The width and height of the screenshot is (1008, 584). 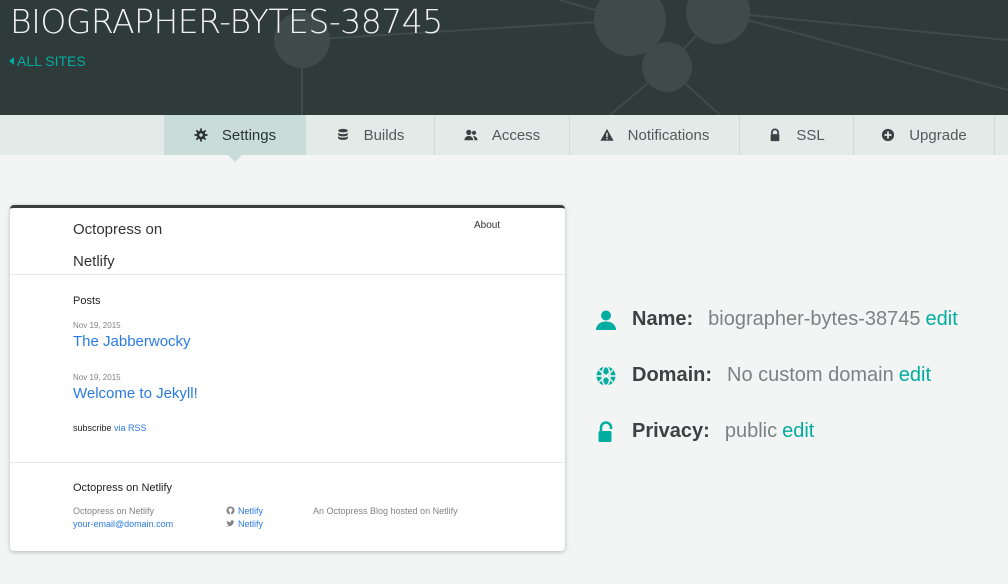 I want to click on site-title: BIOGRAPHER-BYTES-38745, so click(x=226, y=21).